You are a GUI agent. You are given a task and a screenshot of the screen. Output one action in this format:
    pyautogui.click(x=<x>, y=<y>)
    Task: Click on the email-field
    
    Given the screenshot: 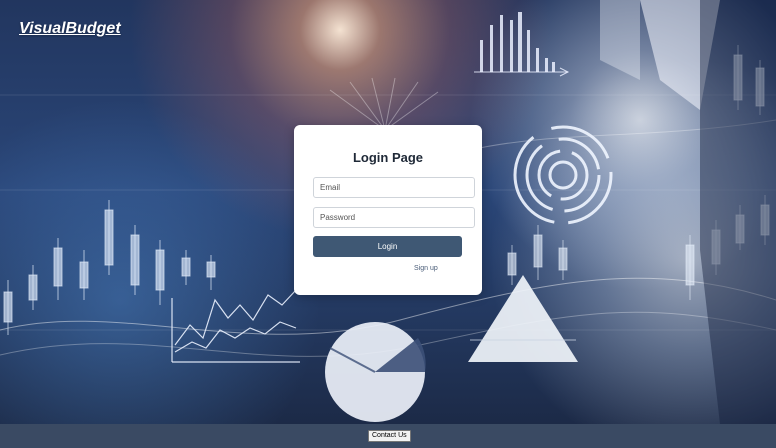 What is the action you would take?
    pyautogui.click(x=394, y=187)
    